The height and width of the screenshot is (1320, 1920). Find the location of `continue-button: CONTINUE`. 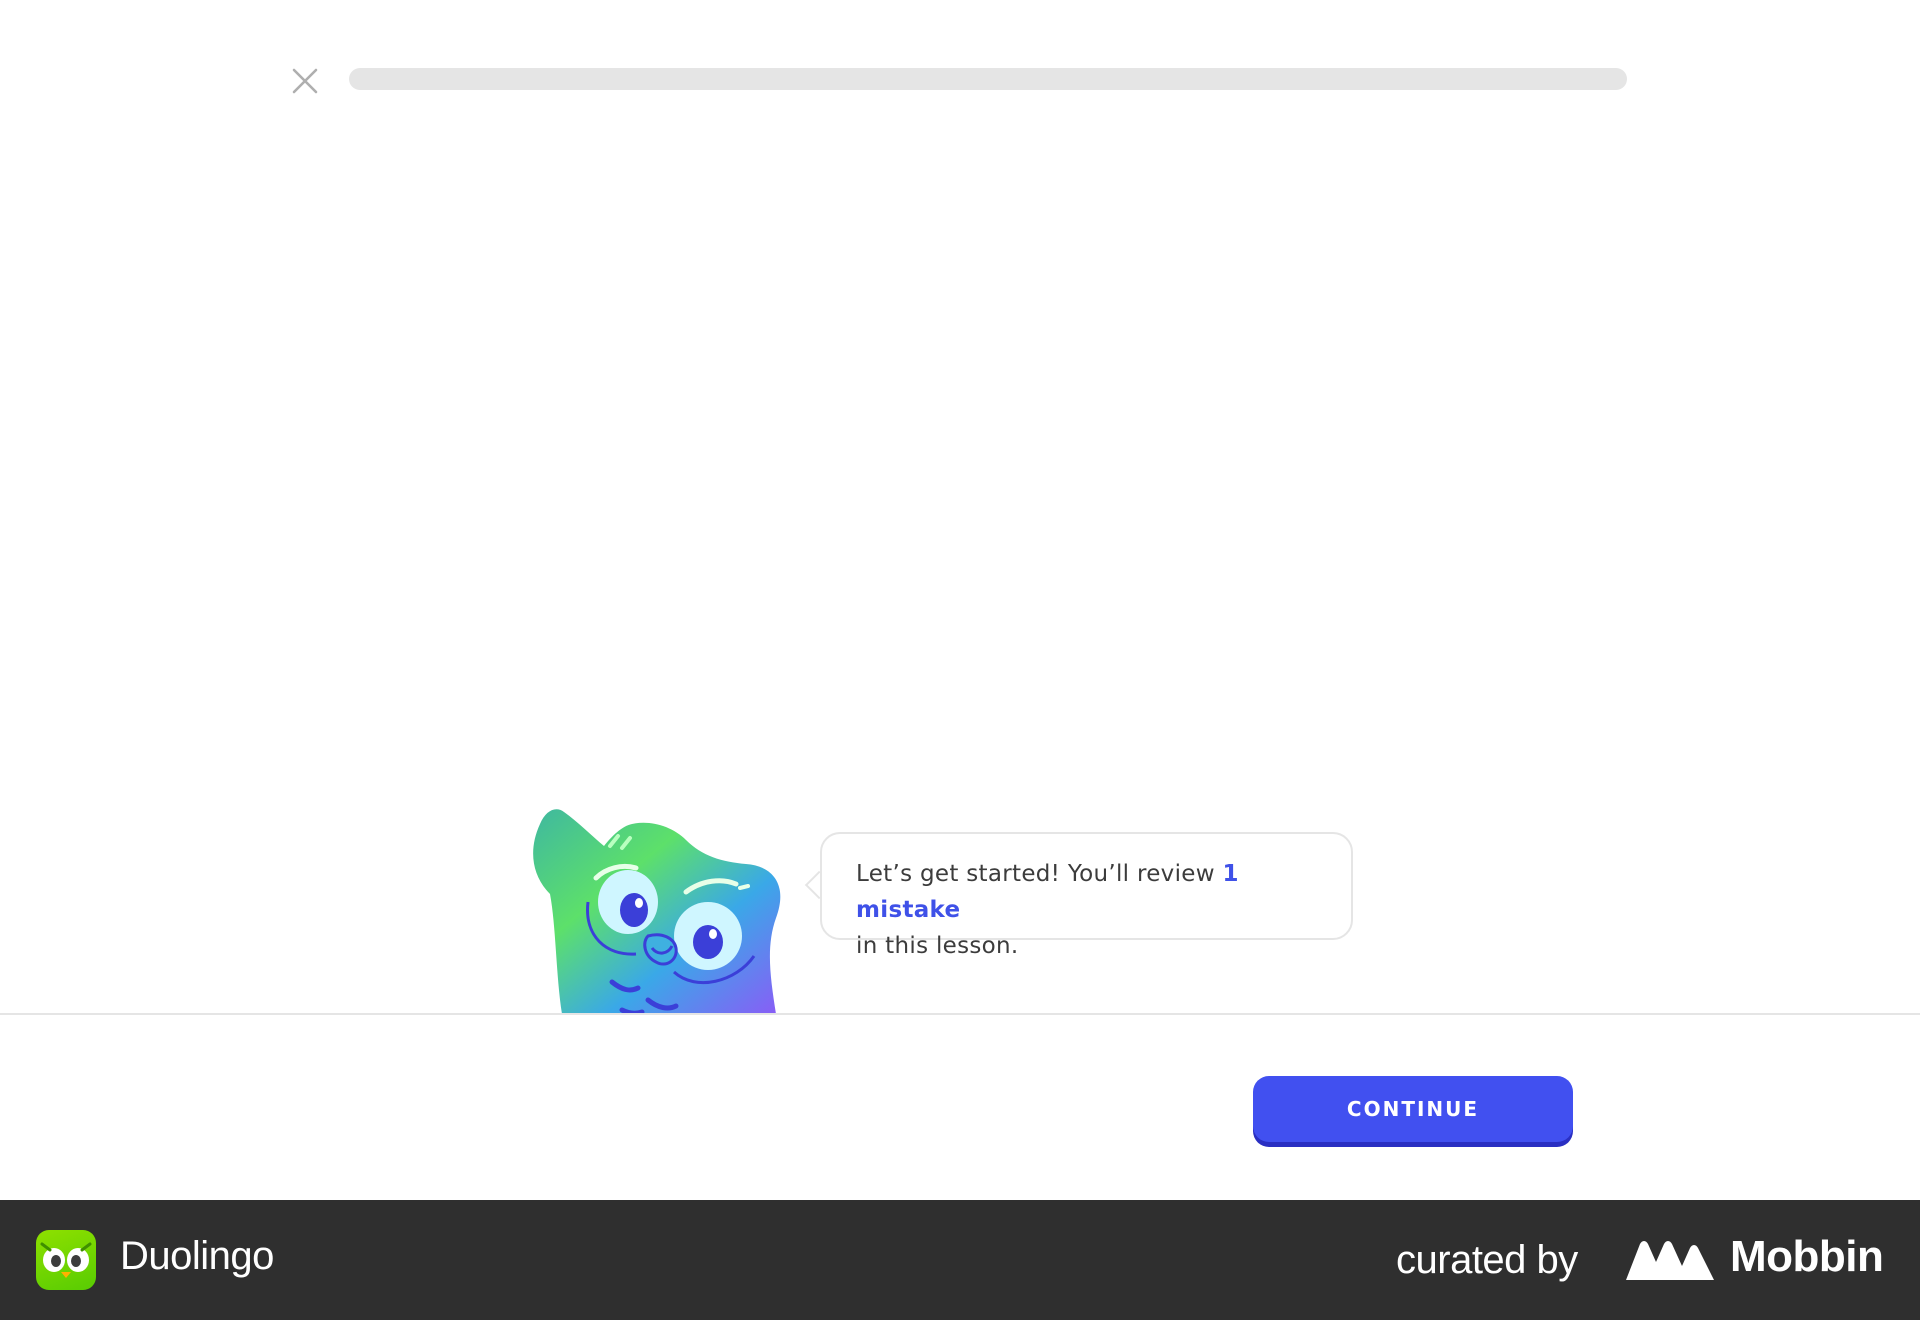

continue-button: CONTINUE is located at coordinates (1413, 1109).